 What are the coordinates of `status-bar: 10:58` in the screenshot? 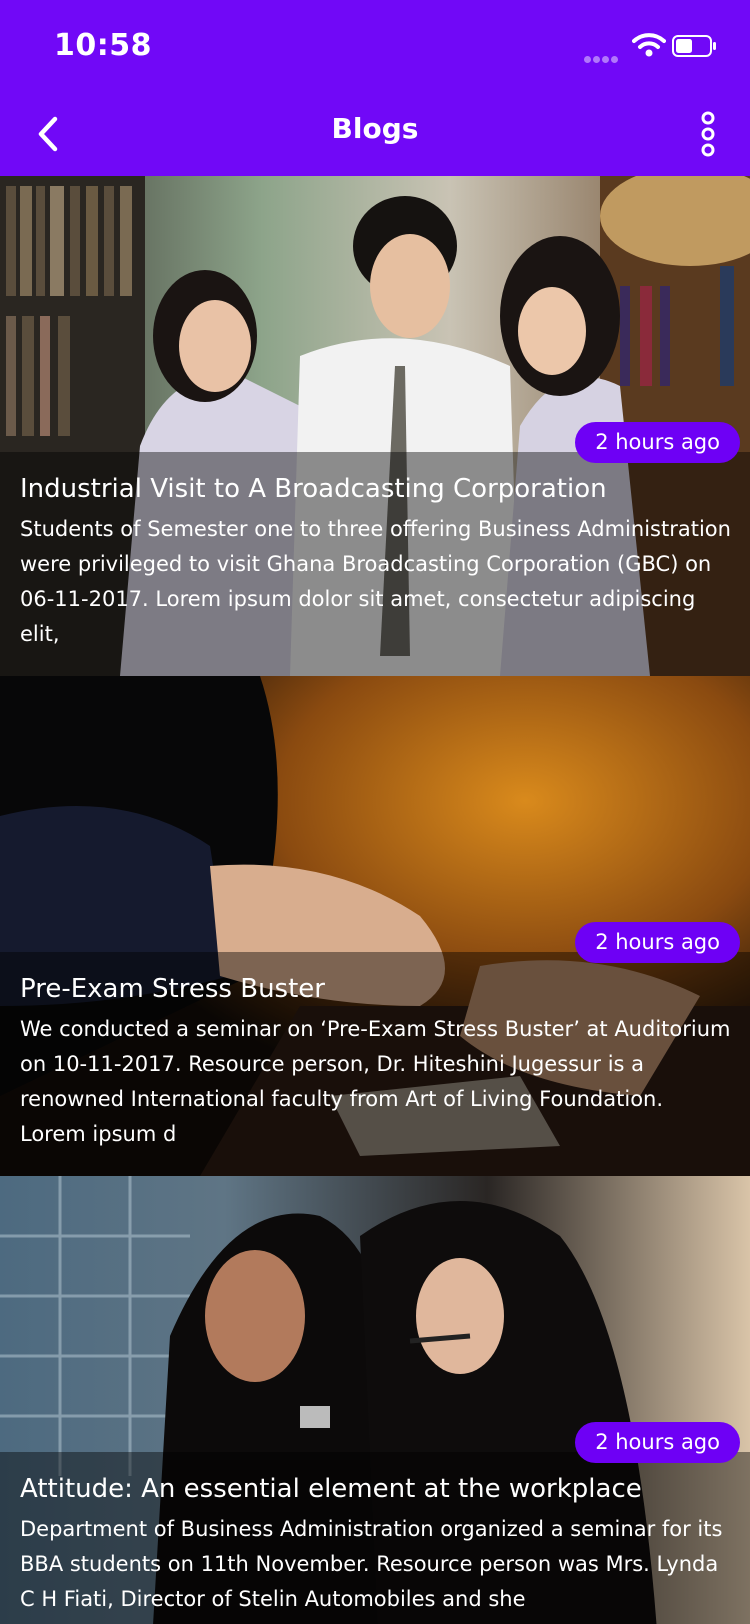 It's located at (375, 46).